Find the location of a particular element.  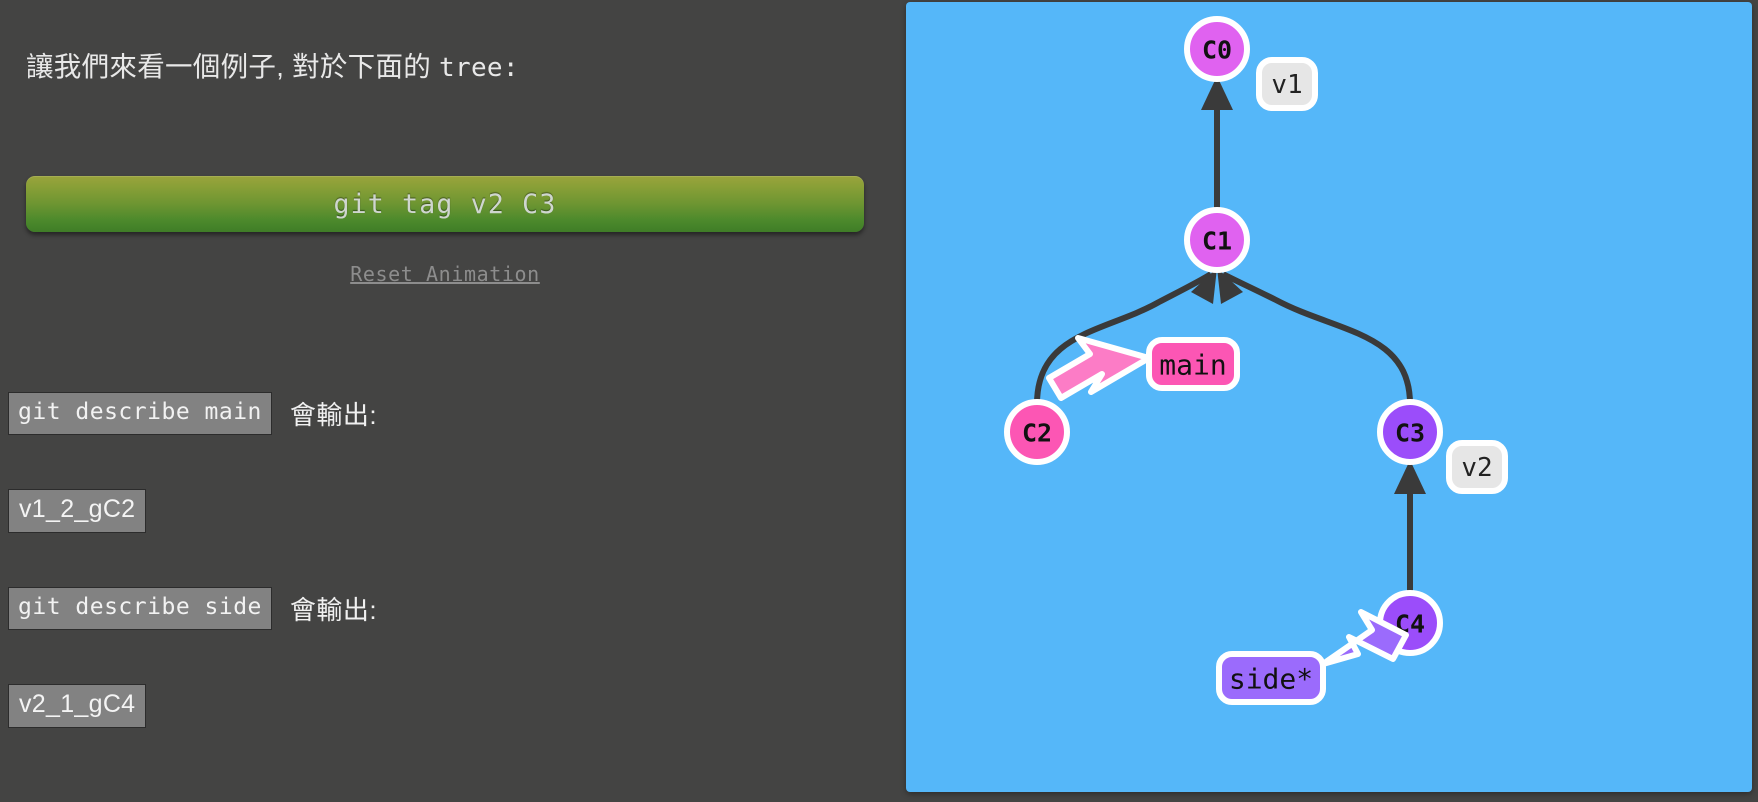

commit-node-c1: C1 is located at coordinates (1217, 240).